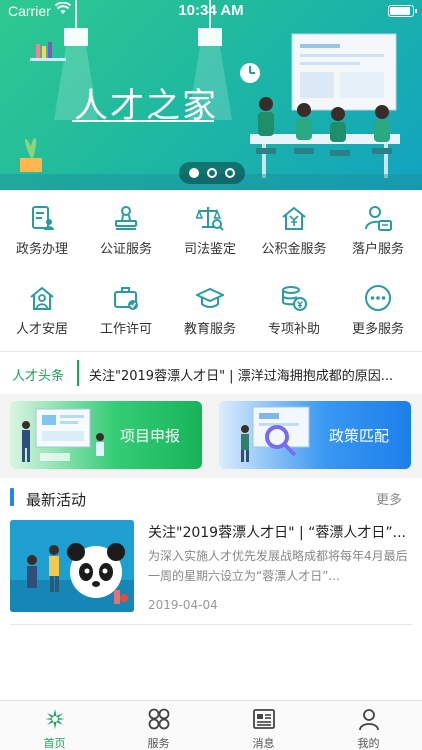 Image resolution: width=422 pixels, height=750 pixels. What do you see at coordinates (125, 249) in the screenshot?
I see `service-label: 公证服务` at bounding box center [125, 249].